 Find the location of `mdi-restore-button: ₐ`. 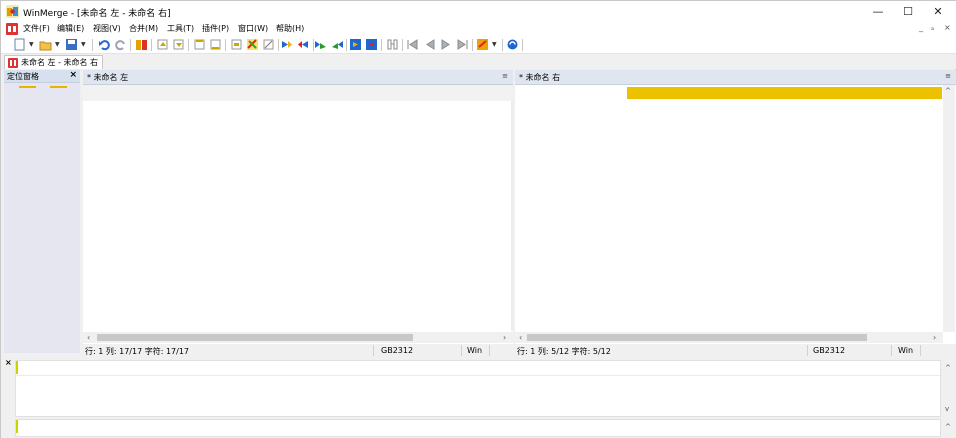

mdi-restore-button: ₐ is located at coordinates (932, 27).